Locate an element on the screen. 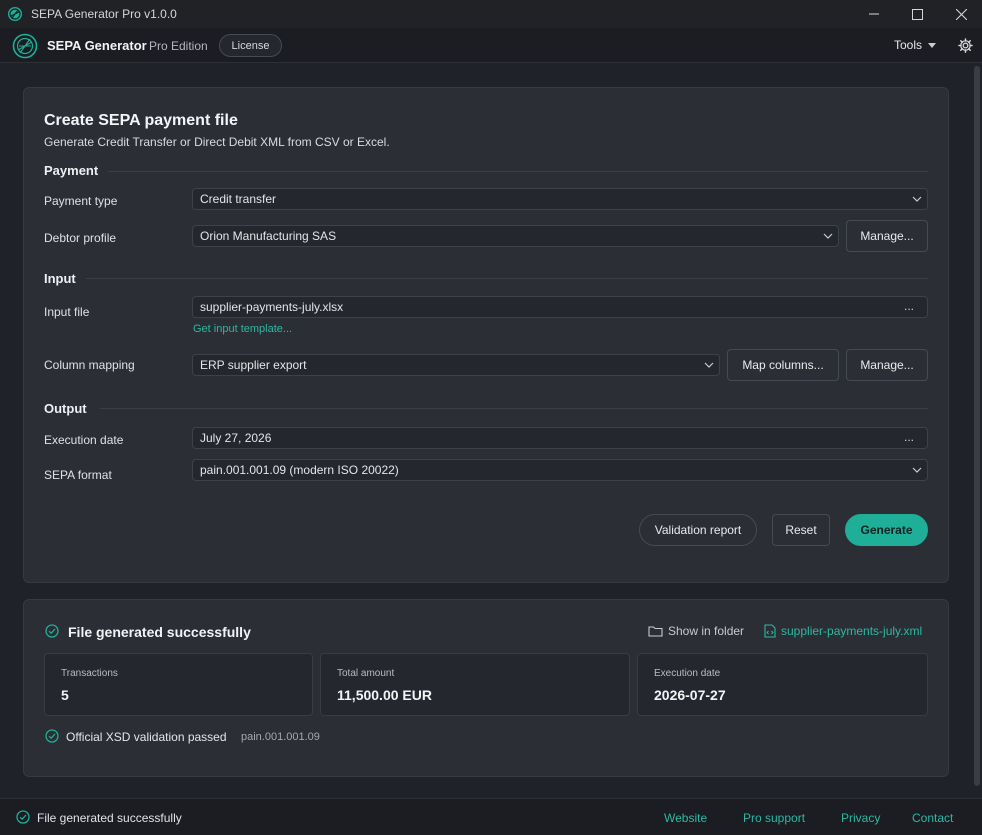 The image size is (982, 835). gear-icon is located at coordinates (965, 45).